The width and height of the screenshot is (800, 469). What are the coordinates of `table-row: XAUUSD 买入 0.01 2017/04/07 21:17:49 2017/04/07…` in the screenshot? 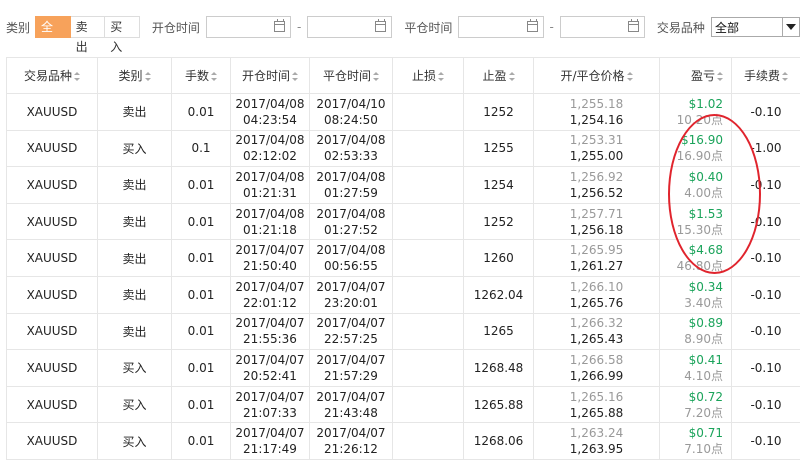 It's located at (403, 441).